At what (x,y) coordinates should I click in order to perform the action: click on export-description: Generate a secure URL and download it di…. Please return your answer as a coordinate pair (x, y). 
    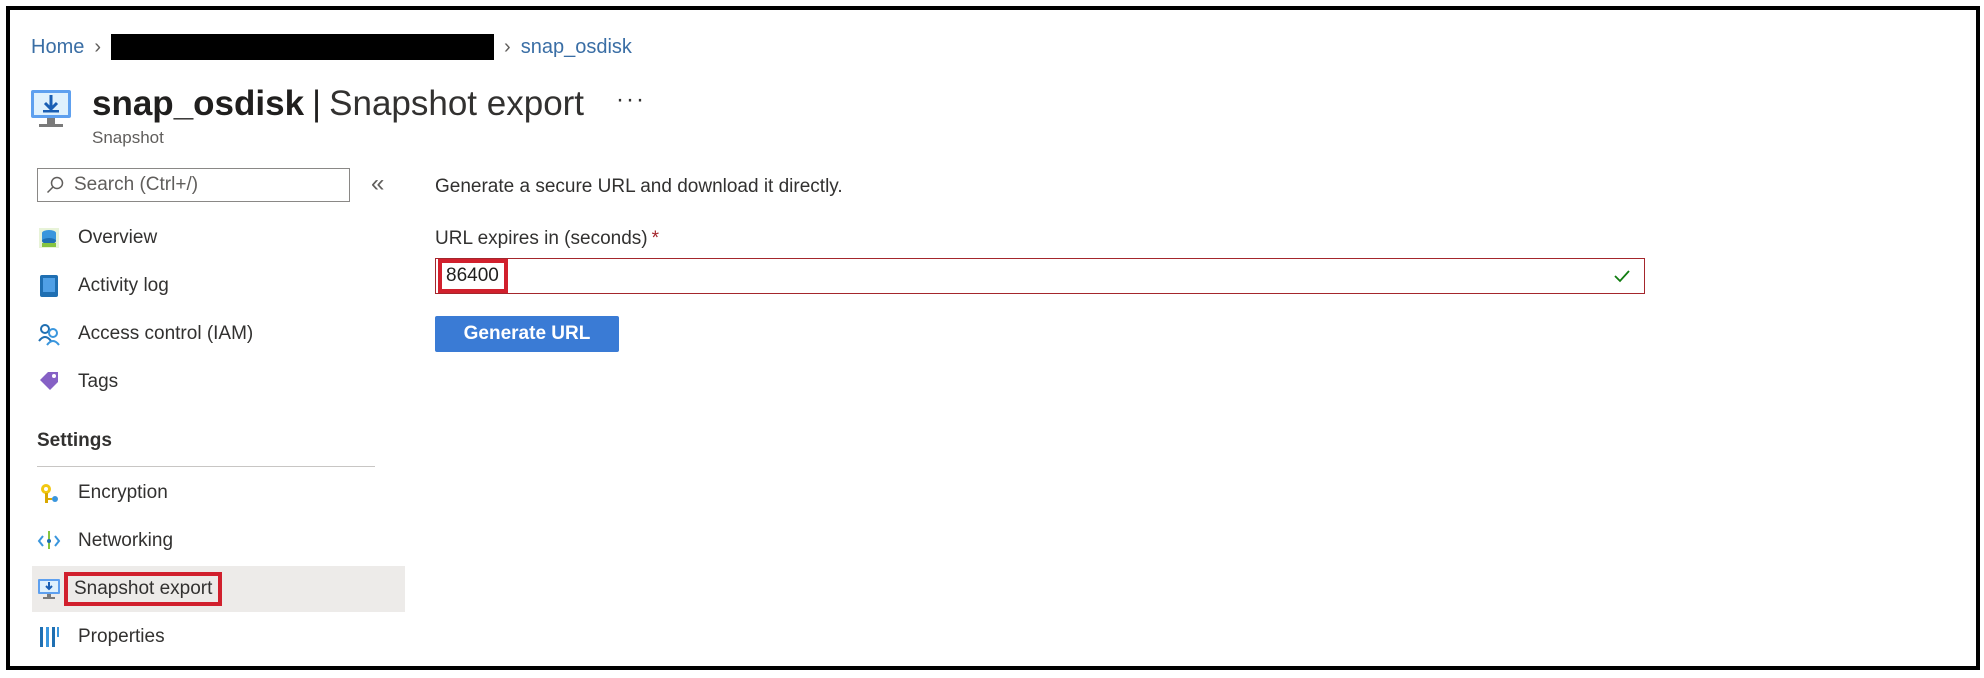
    Looking at the image, I should click on (639, 186).